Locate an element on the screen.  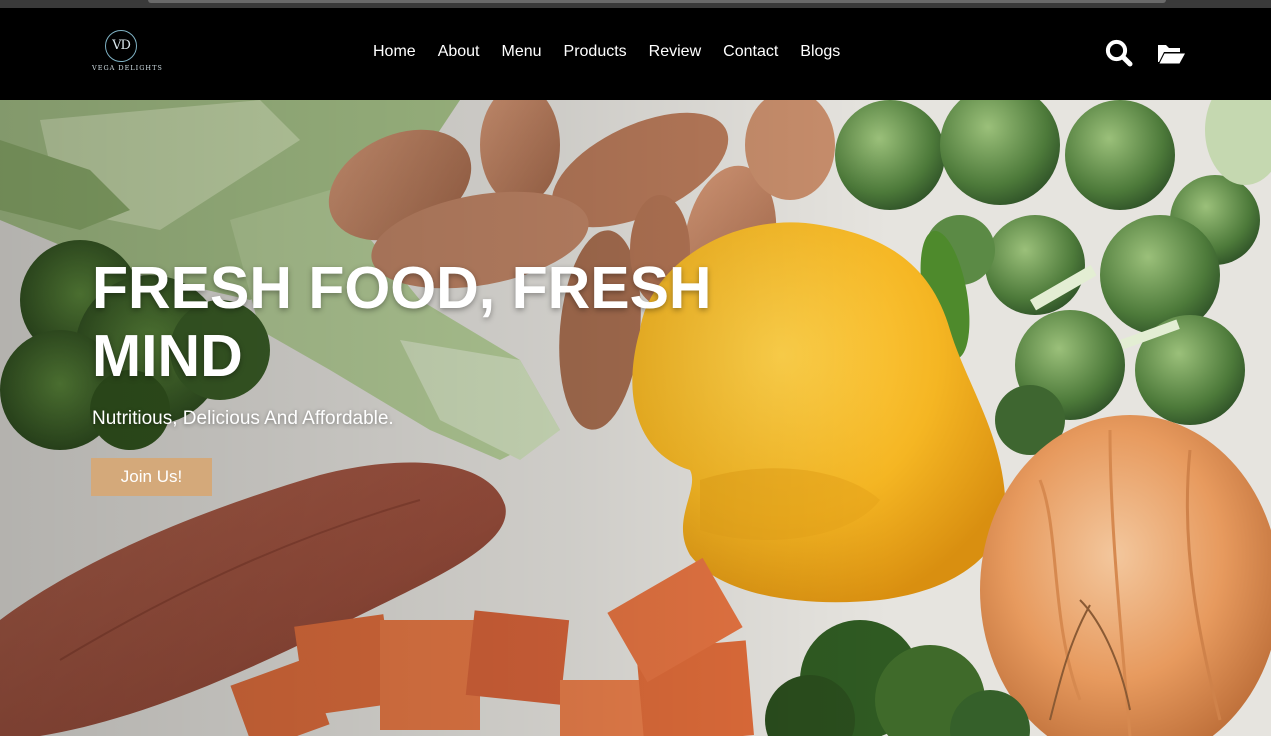
nav-link-products: Products is located at coordinates (595, 52).